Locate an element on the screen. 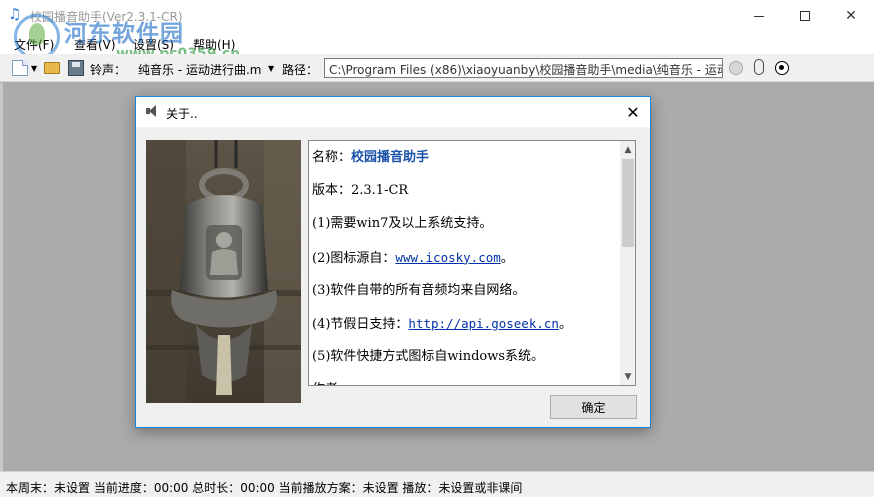  path-label: 路径： is located at coordinates (300, 70).